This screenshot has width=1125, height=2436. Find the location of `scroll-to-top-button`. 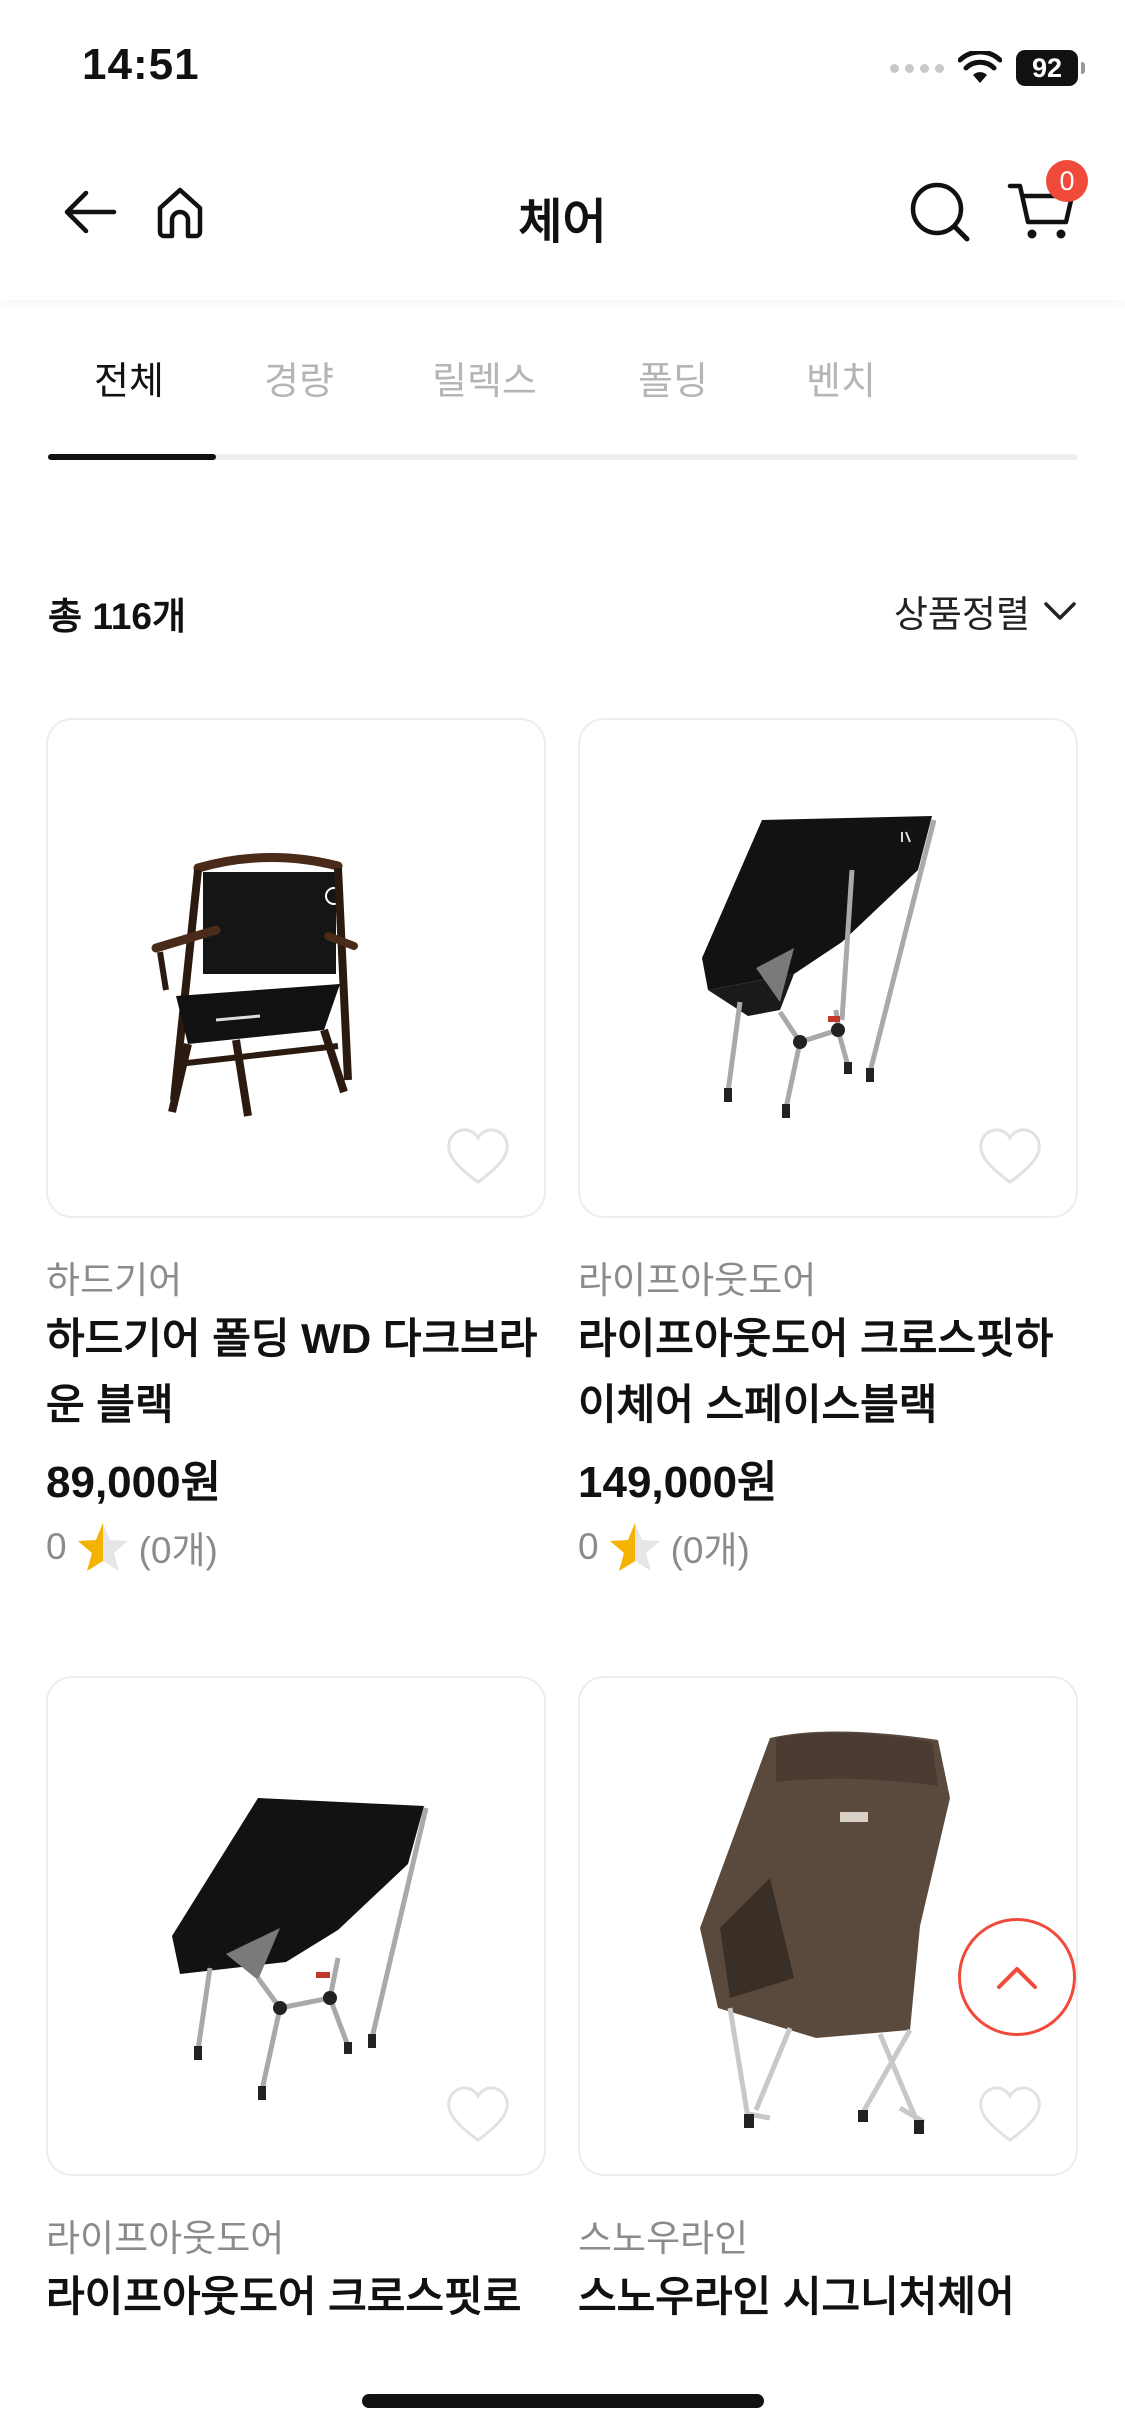

scroll-to-top-button is located at coordinates (1017, 1977).